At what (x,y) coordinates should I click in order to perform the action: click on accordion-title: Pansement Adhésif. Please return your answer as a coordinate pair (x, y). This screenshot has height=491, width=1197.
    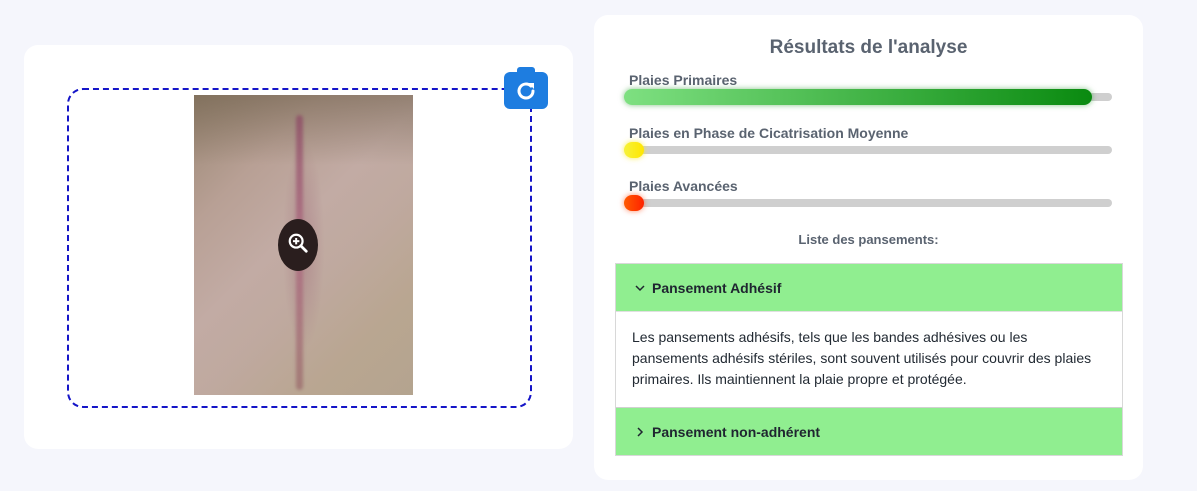
    Looking at the image, I should click on (717, 287).